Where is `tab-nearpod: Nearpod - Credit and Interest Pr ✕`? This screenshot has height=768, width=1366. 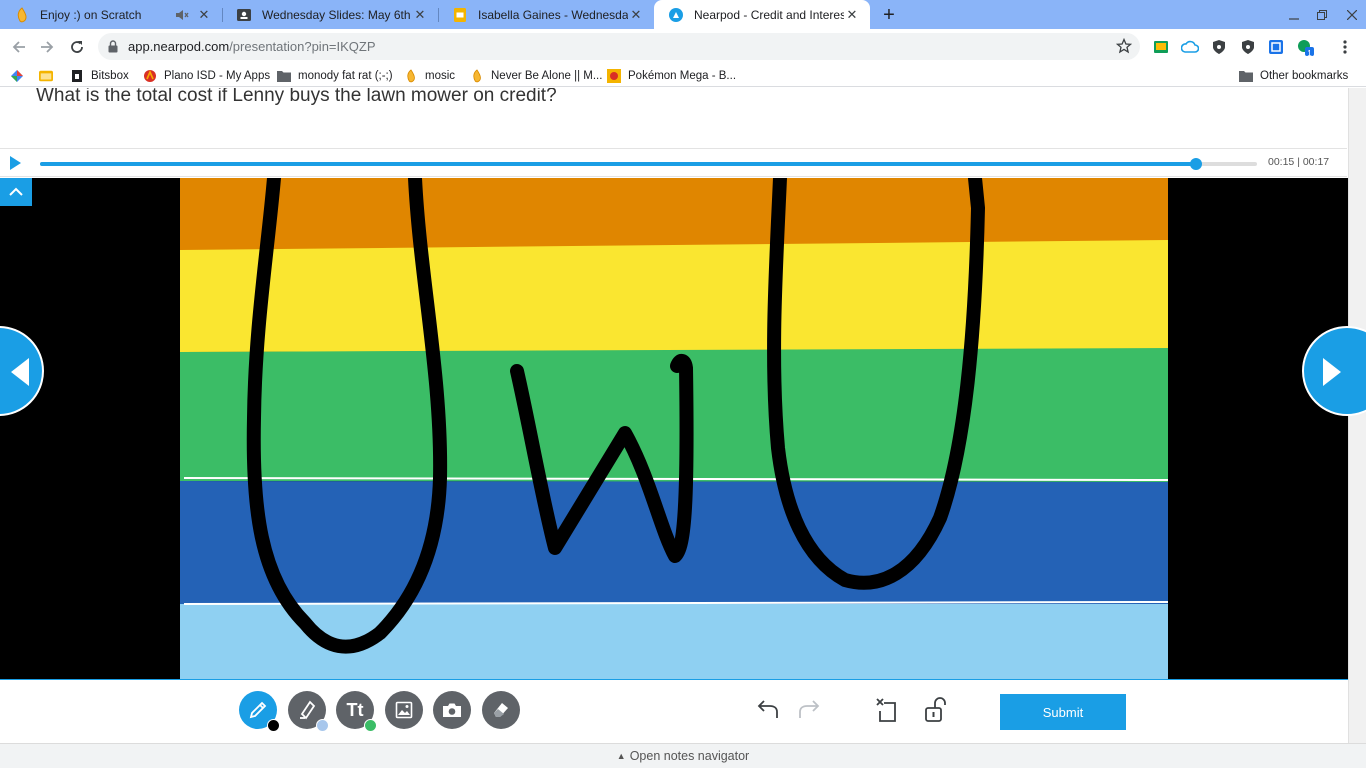
tab-nearpod: Nearpod - Credit and Interest Pr ✕ is located at coordinates (762, 14).